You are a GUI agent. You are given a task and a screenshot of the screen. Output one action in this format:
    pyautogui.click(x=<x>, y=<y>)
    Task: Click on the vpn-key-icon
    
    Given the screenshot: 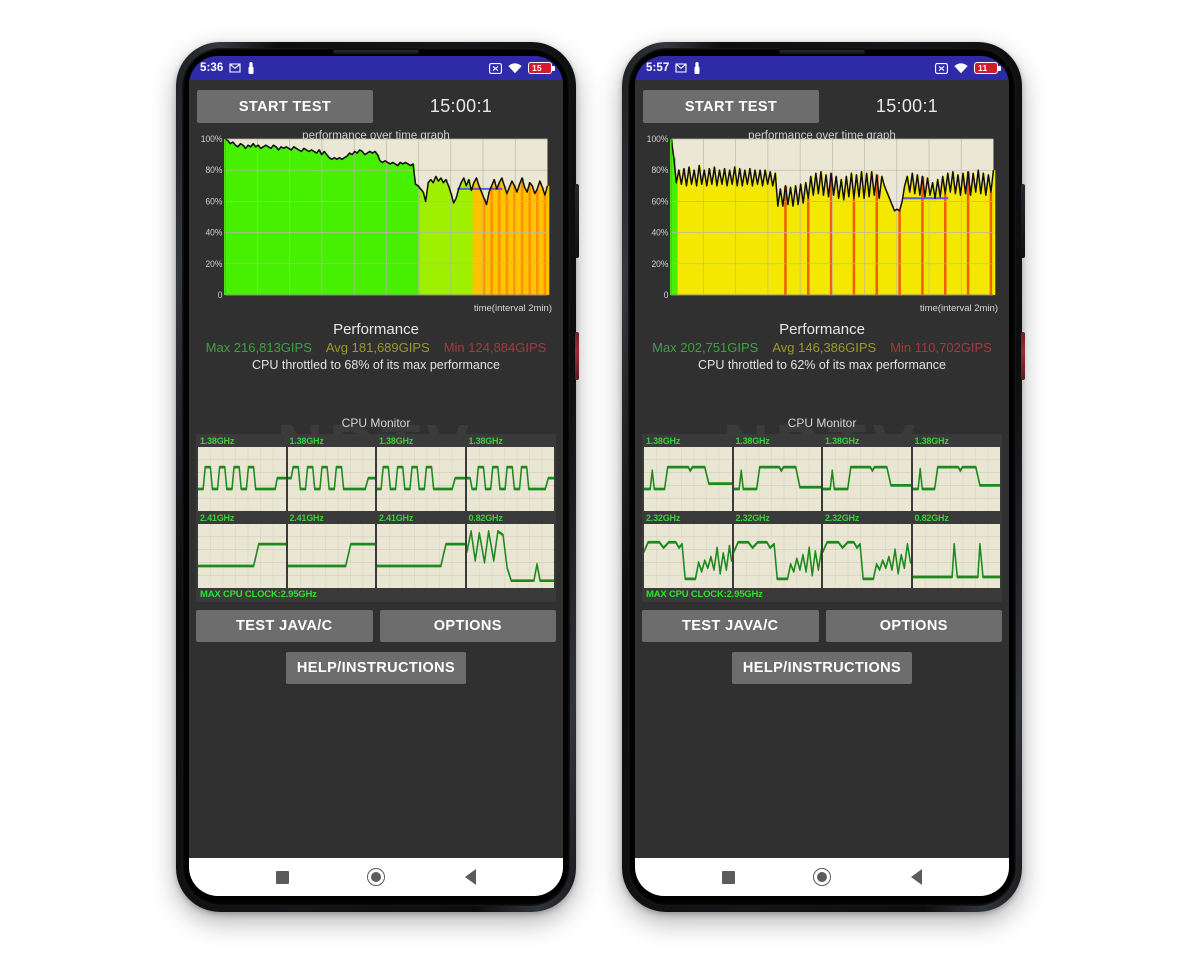 What is the action you would take?
    pyautogui.click(x=251, y=68)
    